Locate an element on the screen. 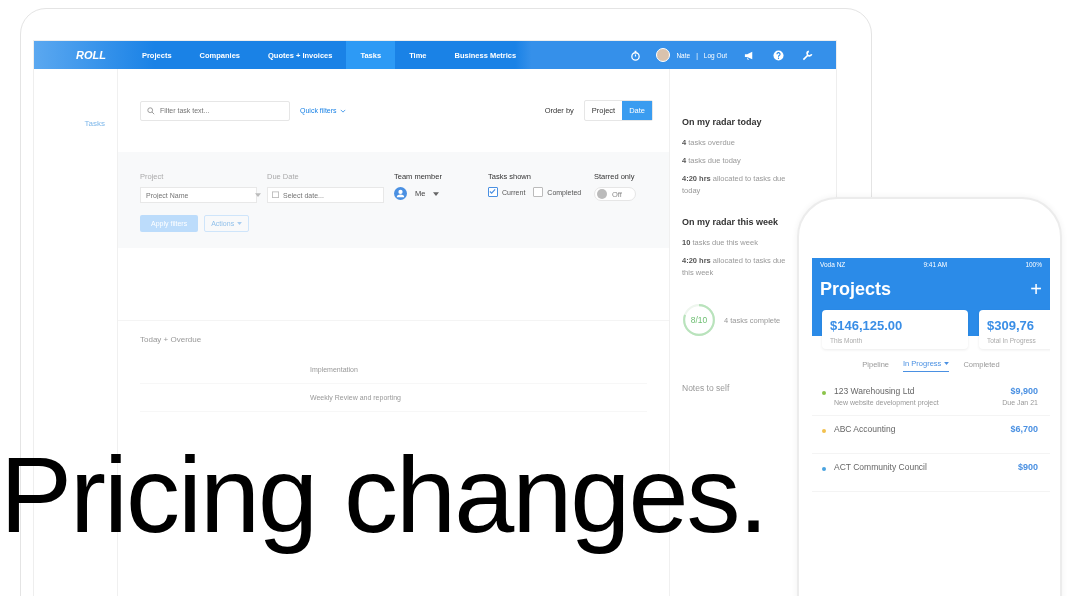 Image resolution: width=1080 pixels, height=596 pixels. megaphone-icon is located at coordinates (749, 55).